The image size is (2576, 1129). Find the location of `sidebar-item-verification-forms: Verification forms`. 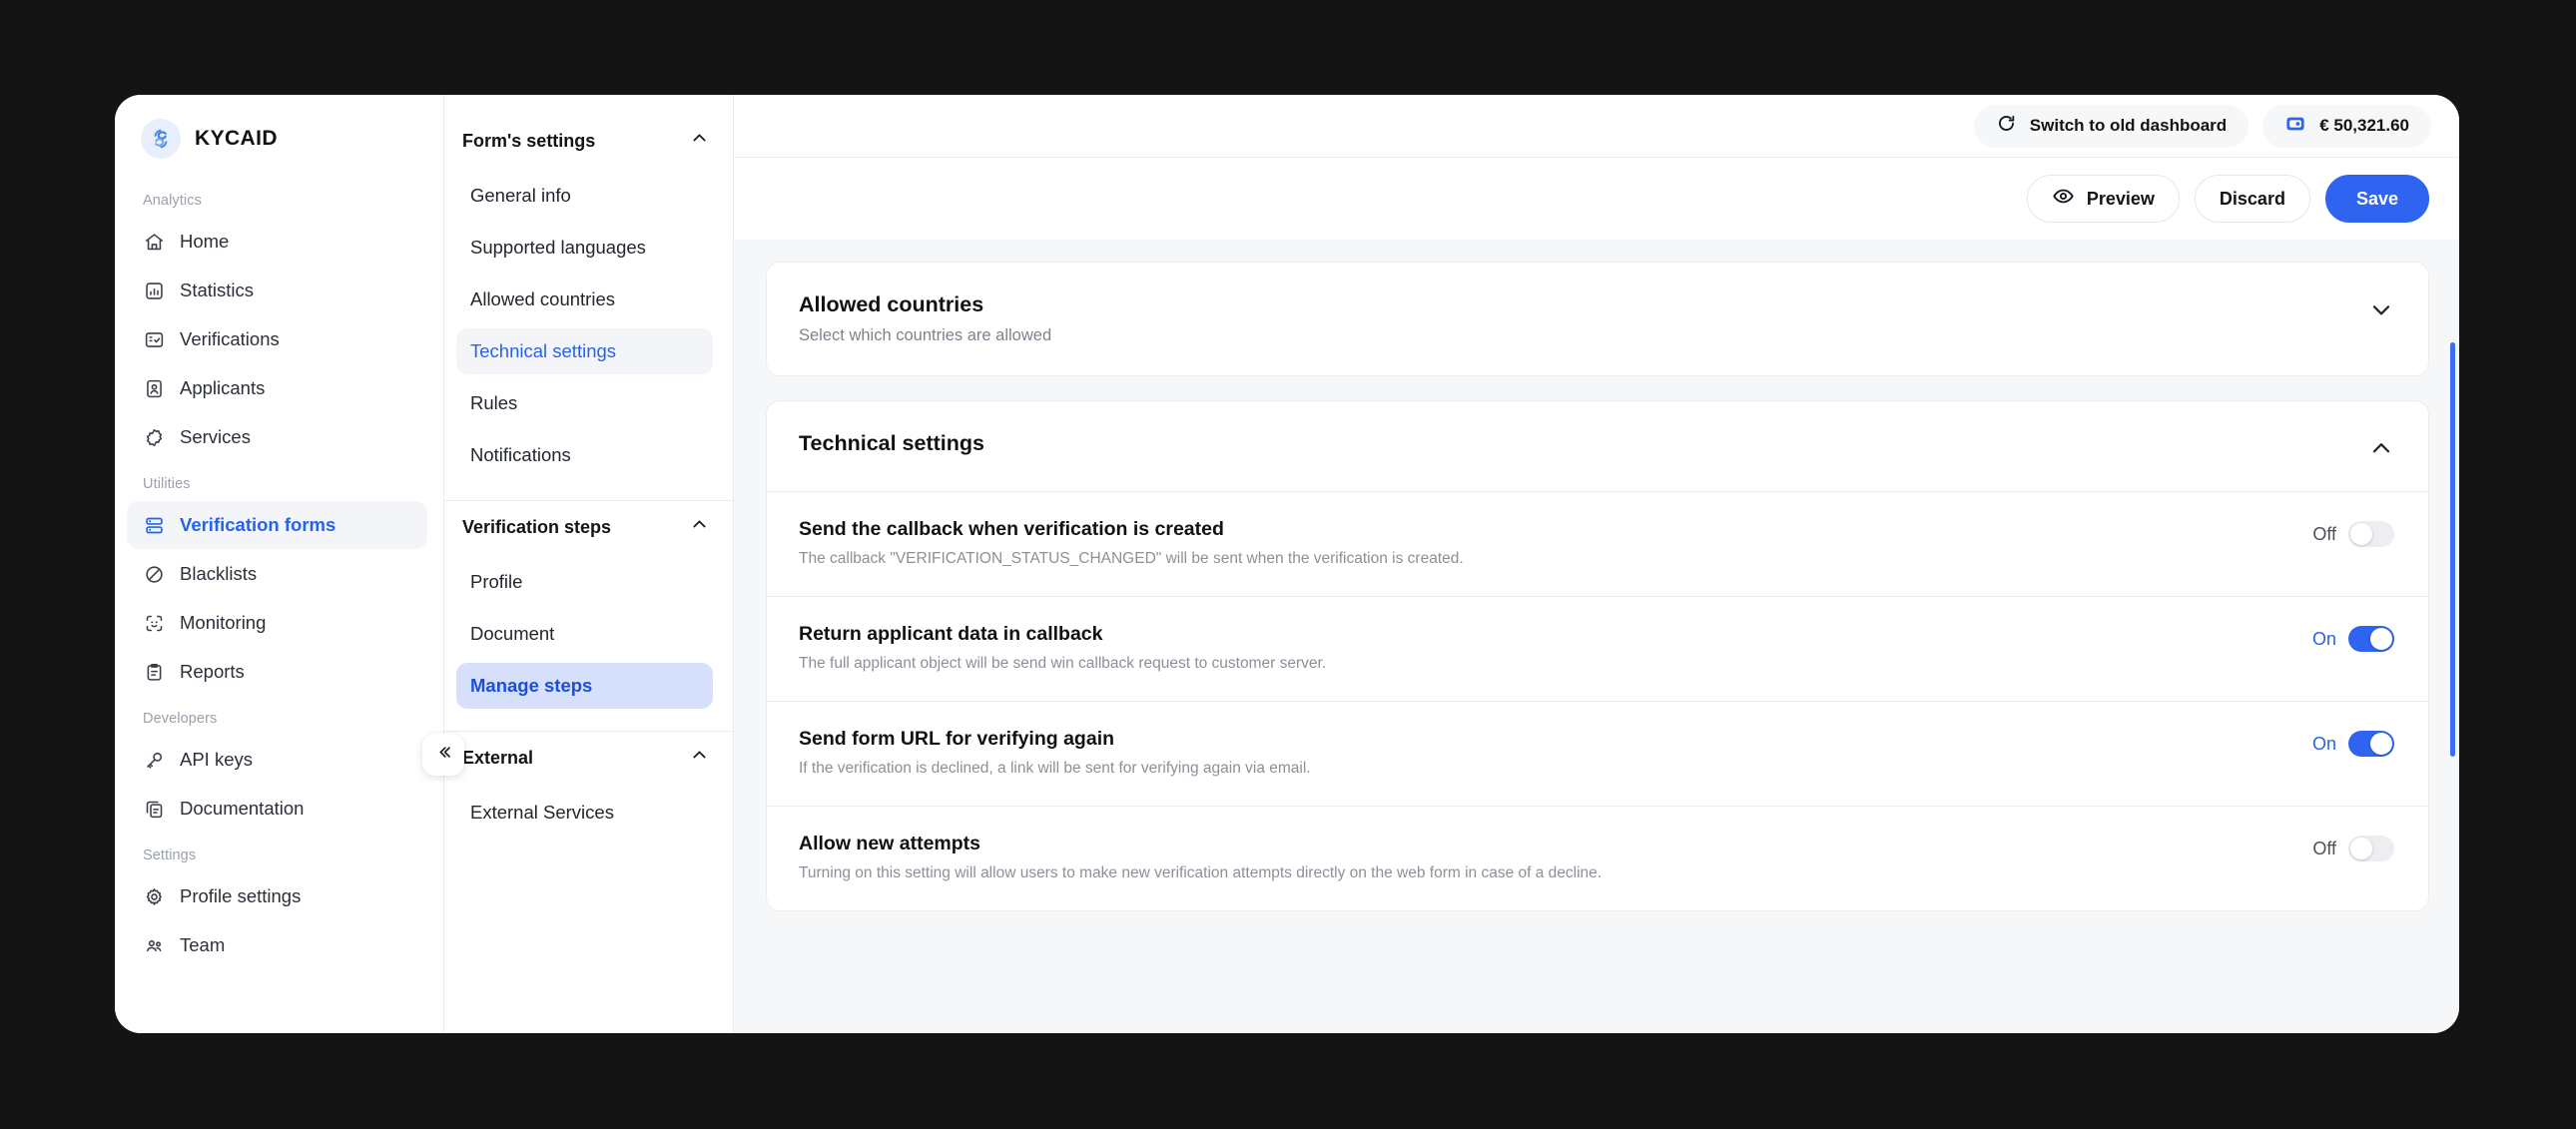

sidebar-item-verification-forms: Verification forms is located at coordinates (277, 525).